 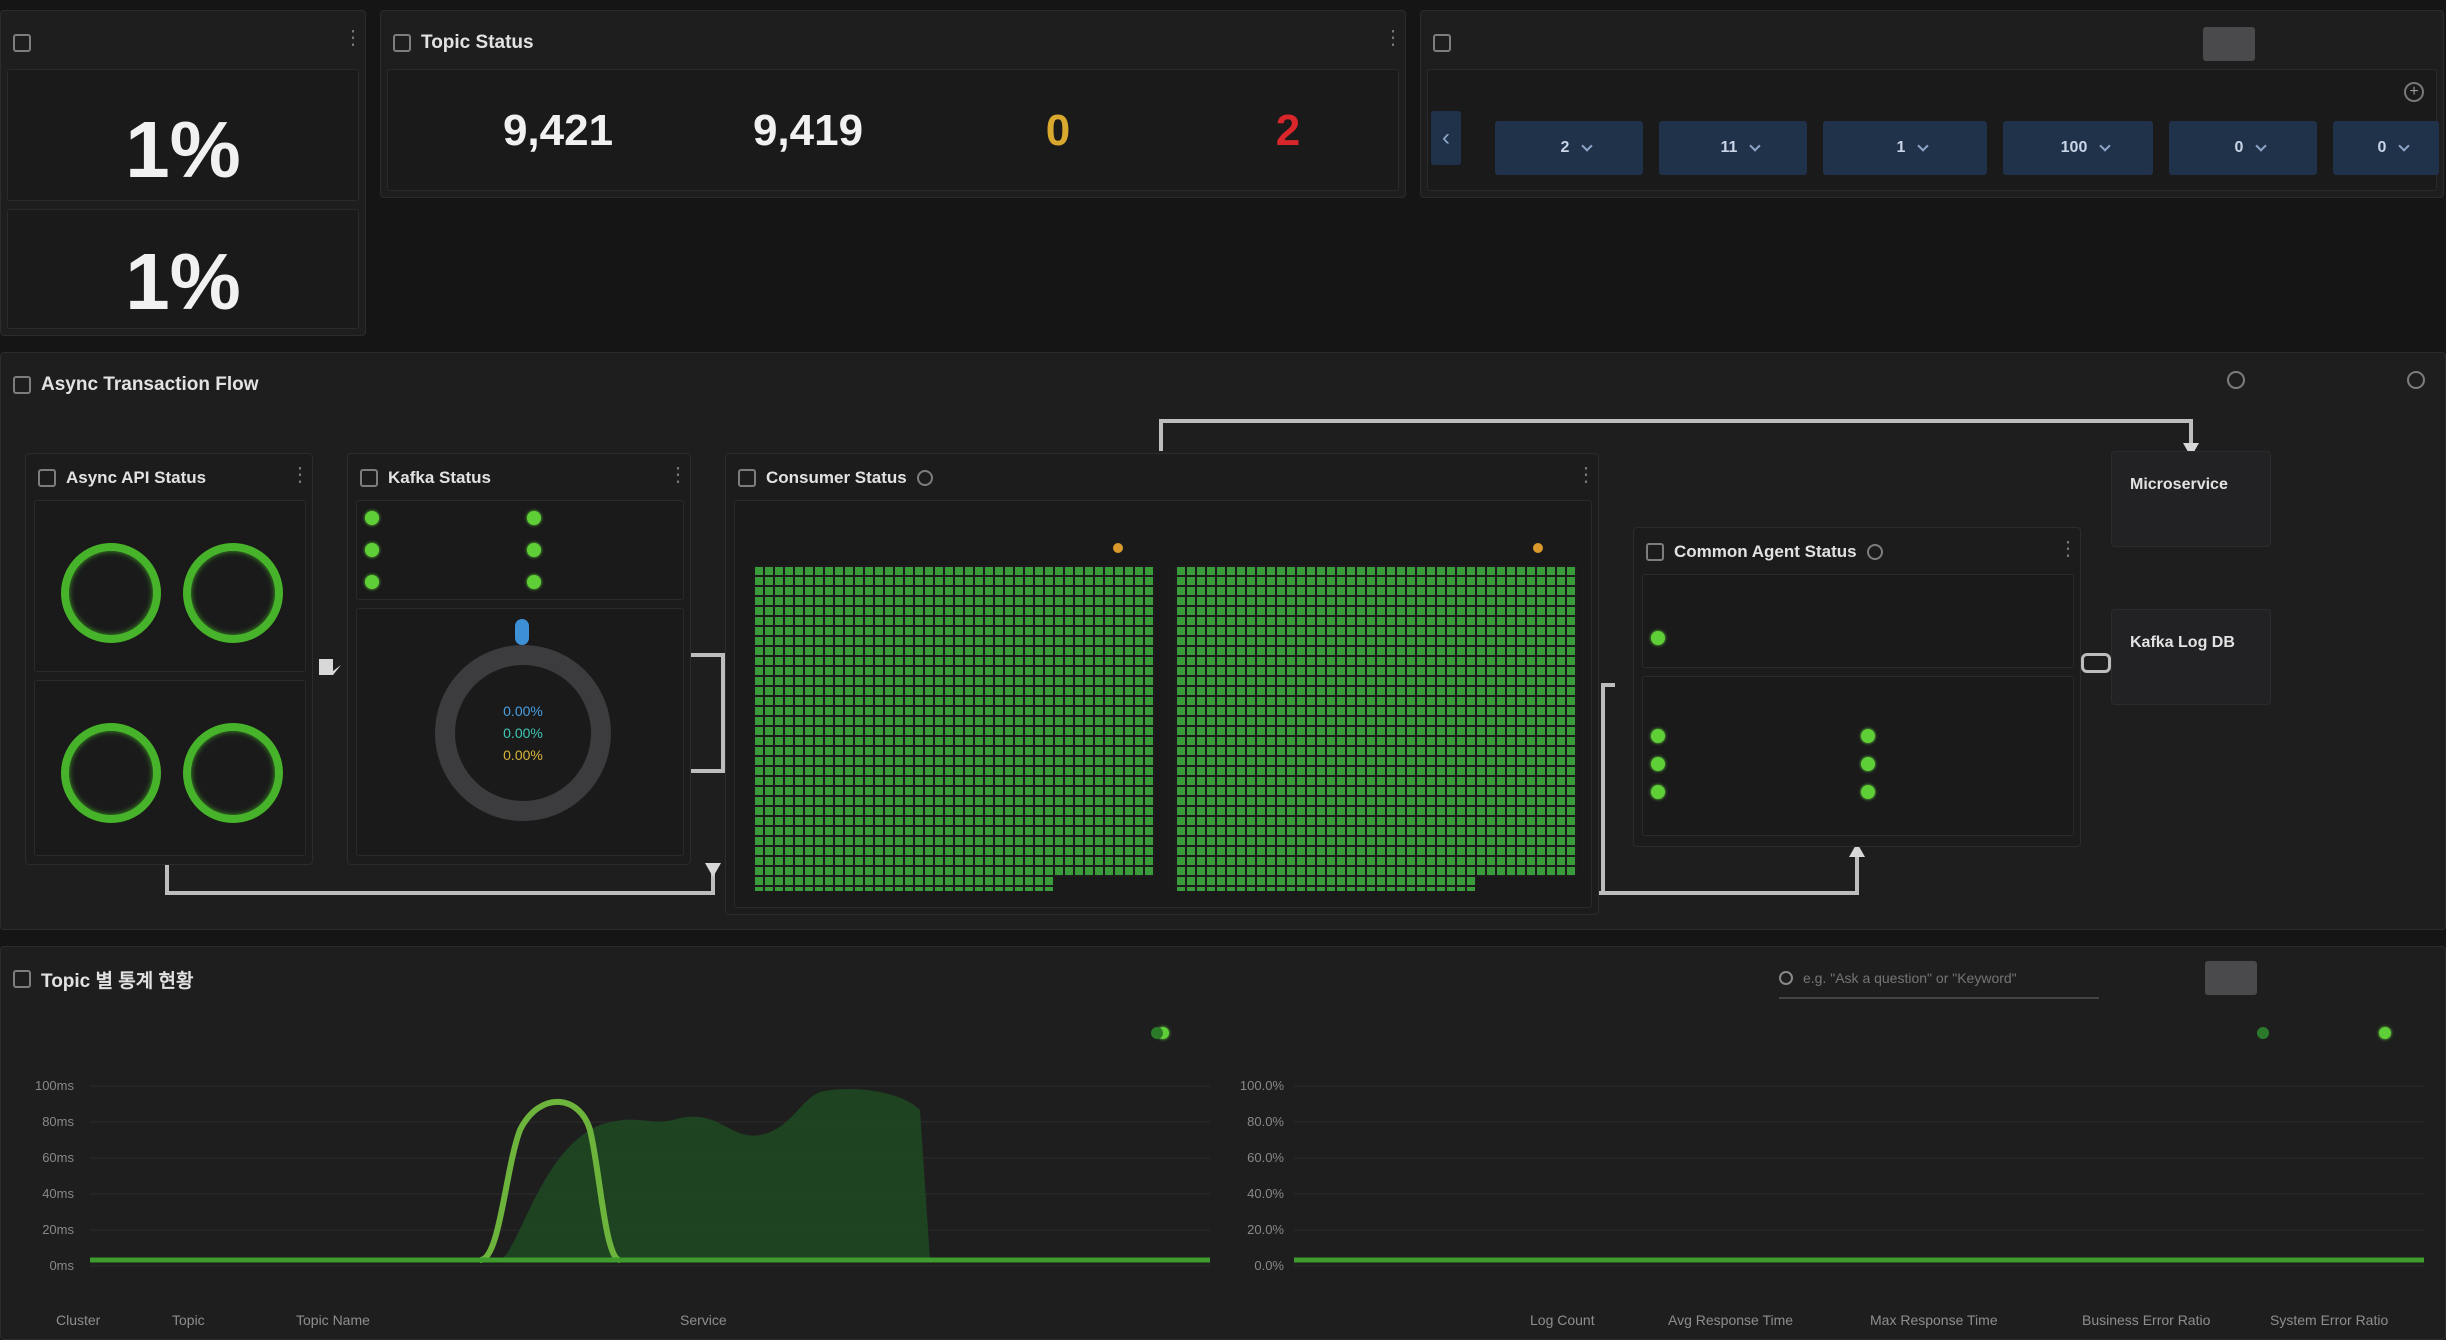 What do you see at coordinates (715, 1174) in the screenshot?
I see `area-series` at bounding box center [715, 1174].